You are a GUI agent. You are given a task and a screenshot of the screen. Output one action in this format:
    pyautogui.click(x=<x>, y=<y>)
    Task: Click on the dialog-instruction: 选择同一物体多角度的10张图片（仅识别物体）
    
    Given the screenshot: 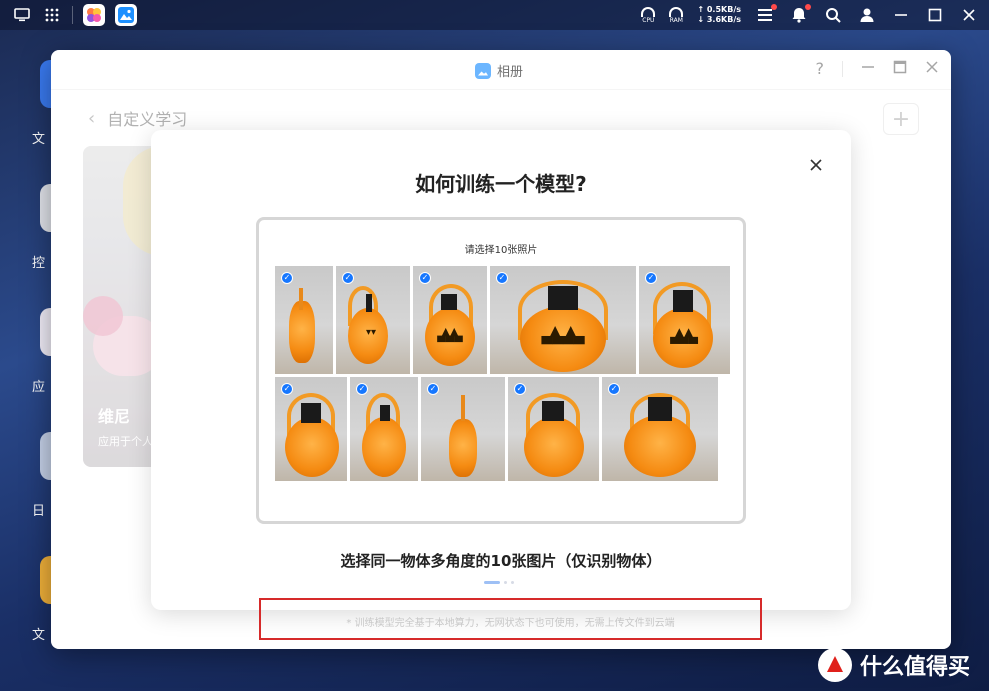 What is the action you would take?
    pyautogui.click(x=501, y=561)
    